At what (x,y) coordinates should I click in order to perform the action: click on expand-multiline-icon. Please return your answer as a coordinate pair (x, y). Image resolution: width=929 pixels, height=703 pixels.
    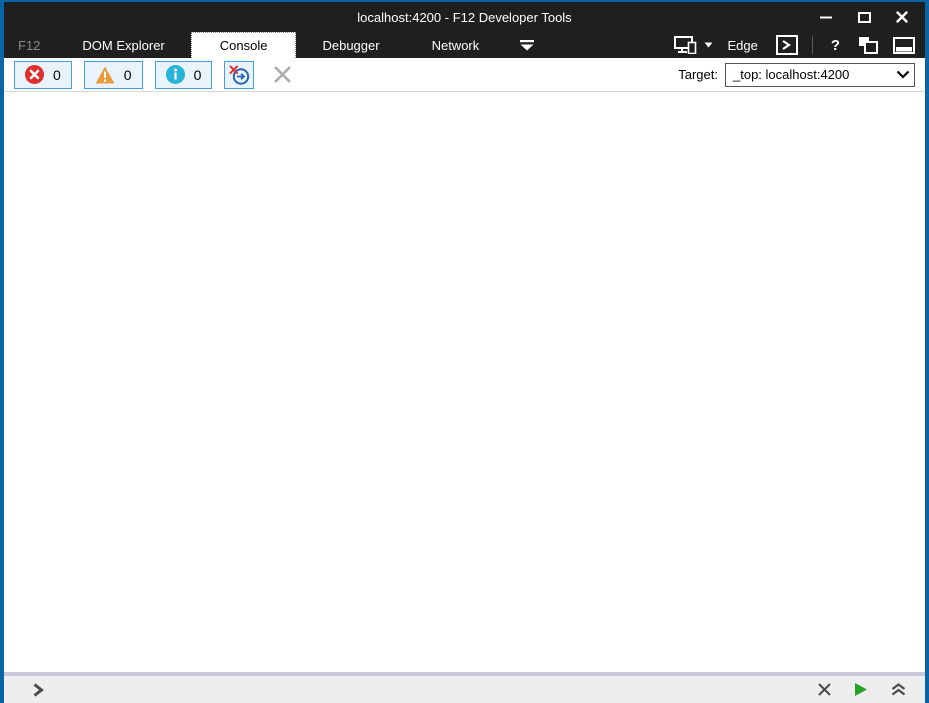
    Looking at the image, I should click on (898, 689).